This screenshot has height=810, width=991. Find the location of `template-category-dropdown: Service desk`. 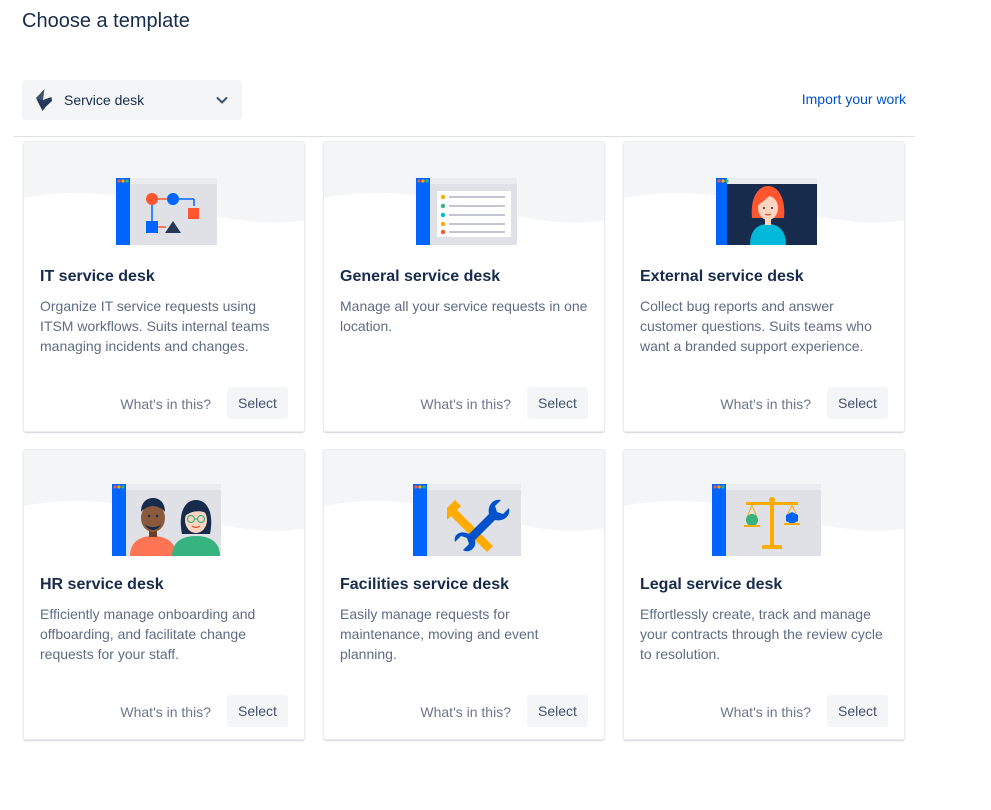

template-category-dropdown: Service desk is located at coordinates (132, 100).